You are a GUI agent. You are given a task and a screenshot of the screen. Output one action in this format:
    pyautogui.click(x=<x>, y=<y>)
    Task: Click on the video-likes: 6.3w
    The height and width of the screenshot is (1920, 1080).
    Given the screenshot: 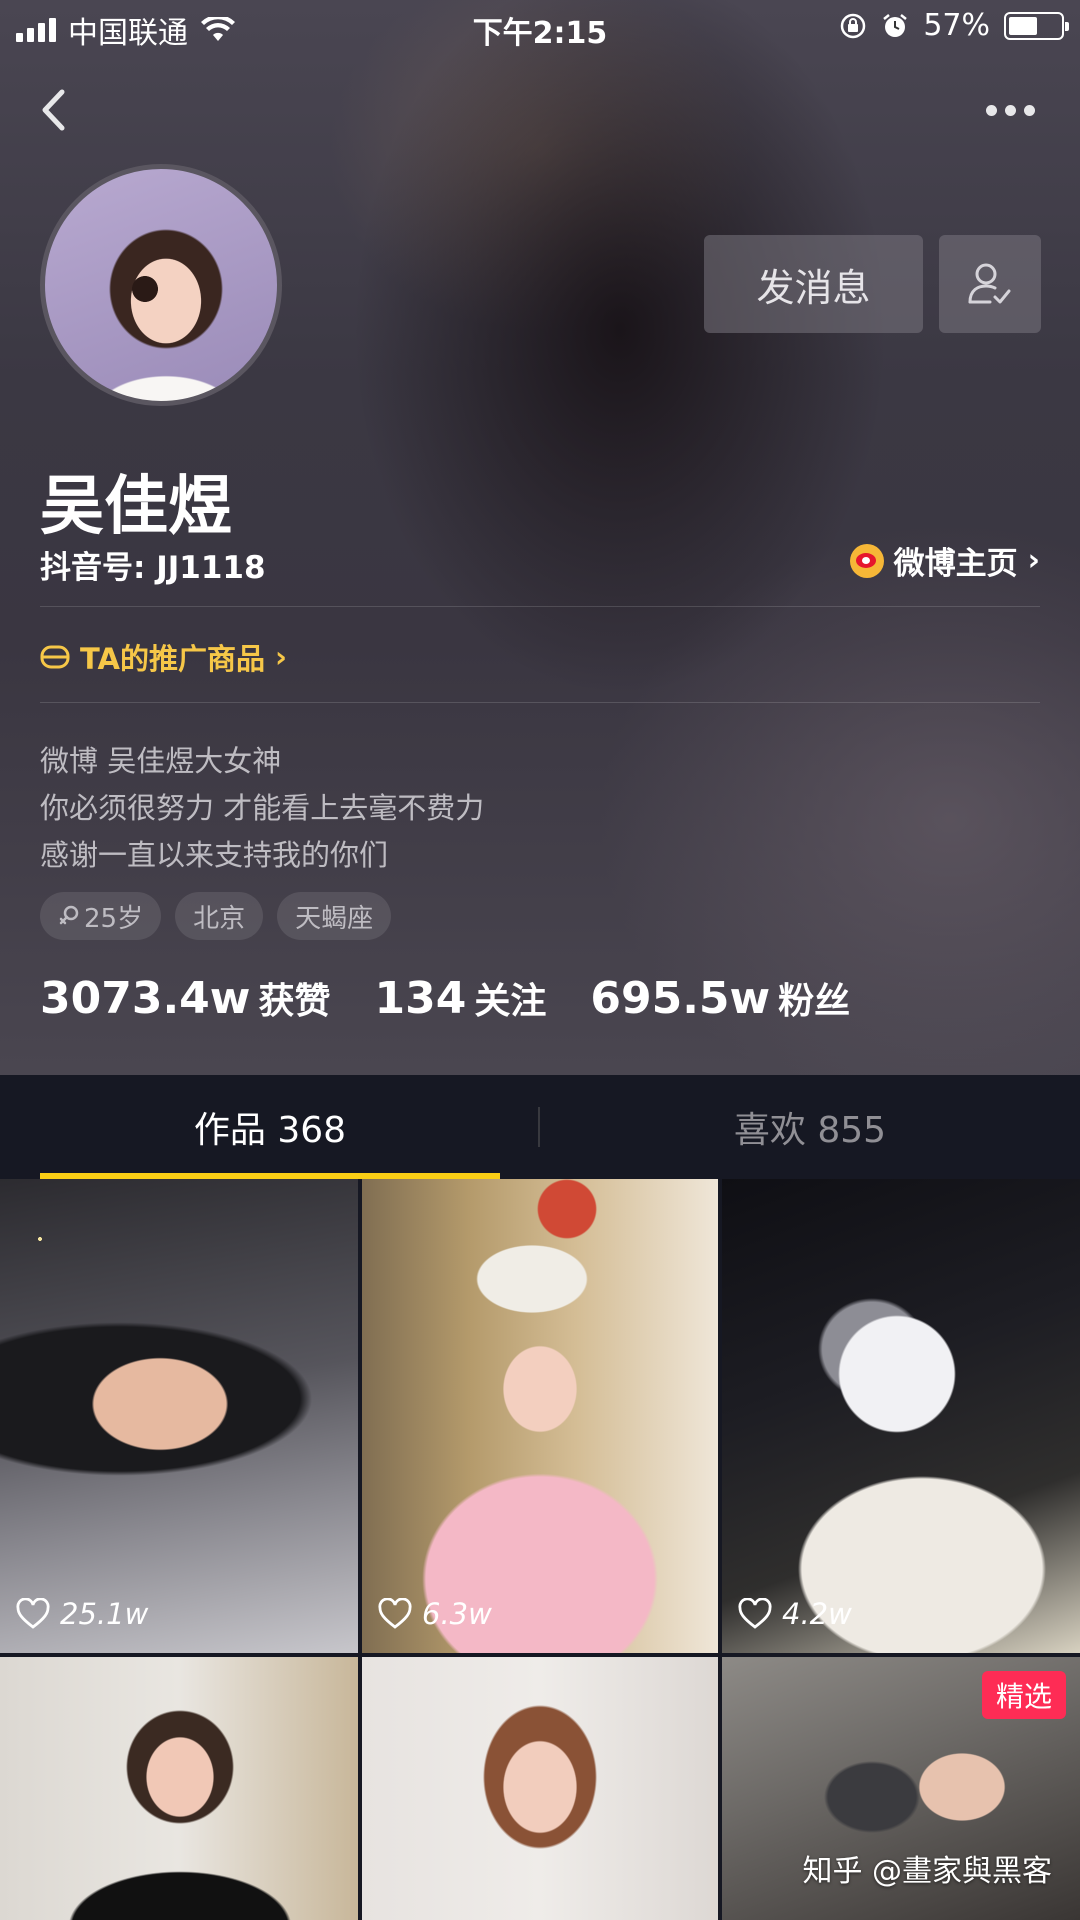 What is the action you would take?
    pyautogui.click(x=435, y=1614)
    